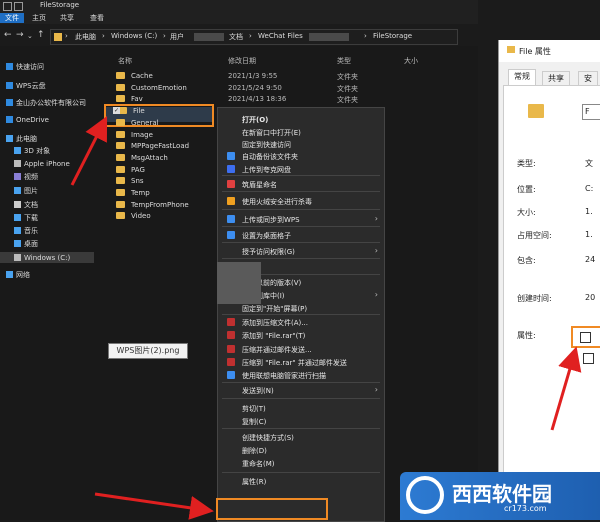 This screenshot has height=522, width=600. I want to click on column-name: 名称, so click(125, 61).